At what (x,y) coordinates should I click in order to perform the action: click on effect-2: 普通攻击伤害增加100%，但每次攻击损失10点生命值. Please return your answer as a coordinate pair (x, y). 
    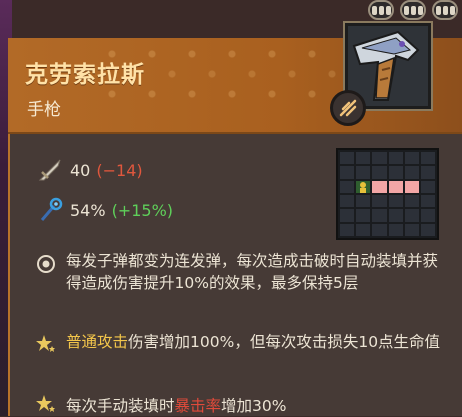
    Looking at the image, I should click on (256, 342).